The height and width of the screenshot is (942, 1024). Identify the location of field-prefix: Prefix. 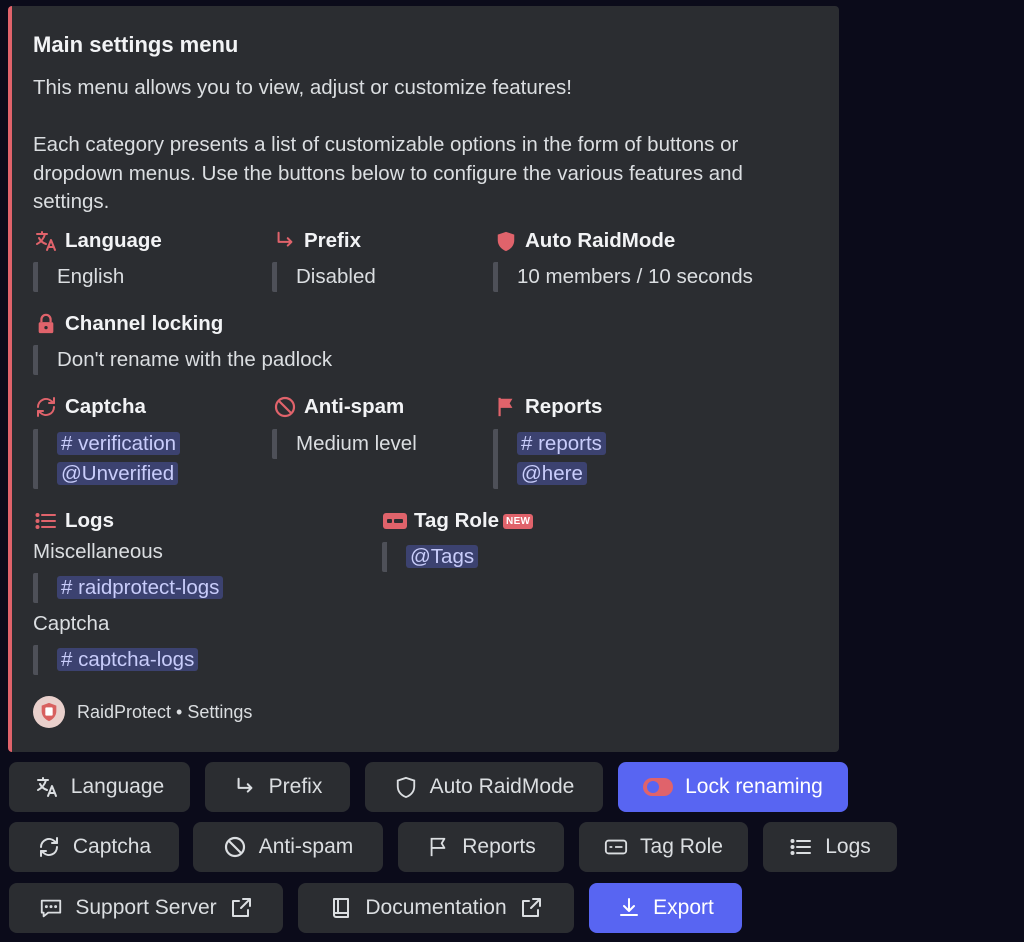
(316, 241).